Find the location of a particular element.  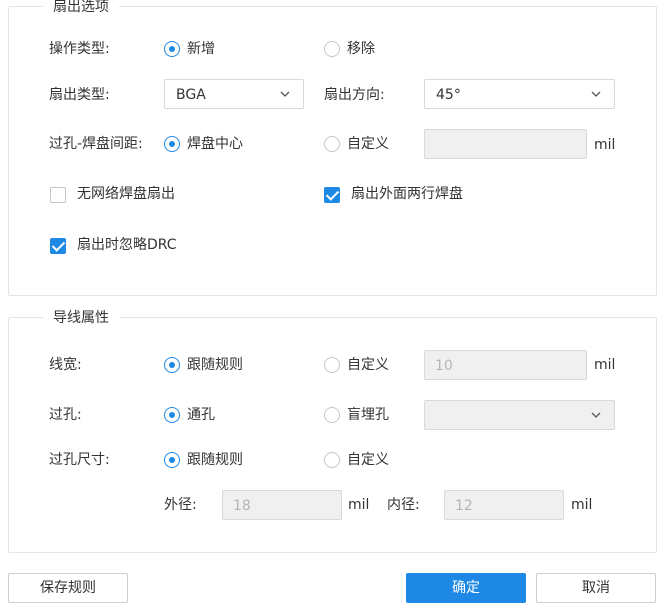

line-width-label: 线宽: is located at coordinates (65, 365).